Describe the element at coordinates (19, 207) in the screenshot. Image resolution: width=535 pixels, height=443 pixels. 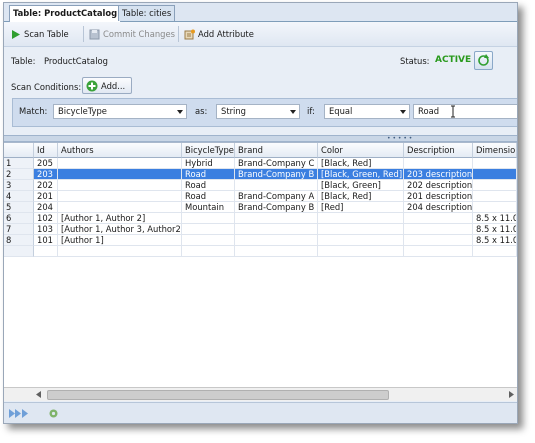
I see `row-number: 5` at that location.